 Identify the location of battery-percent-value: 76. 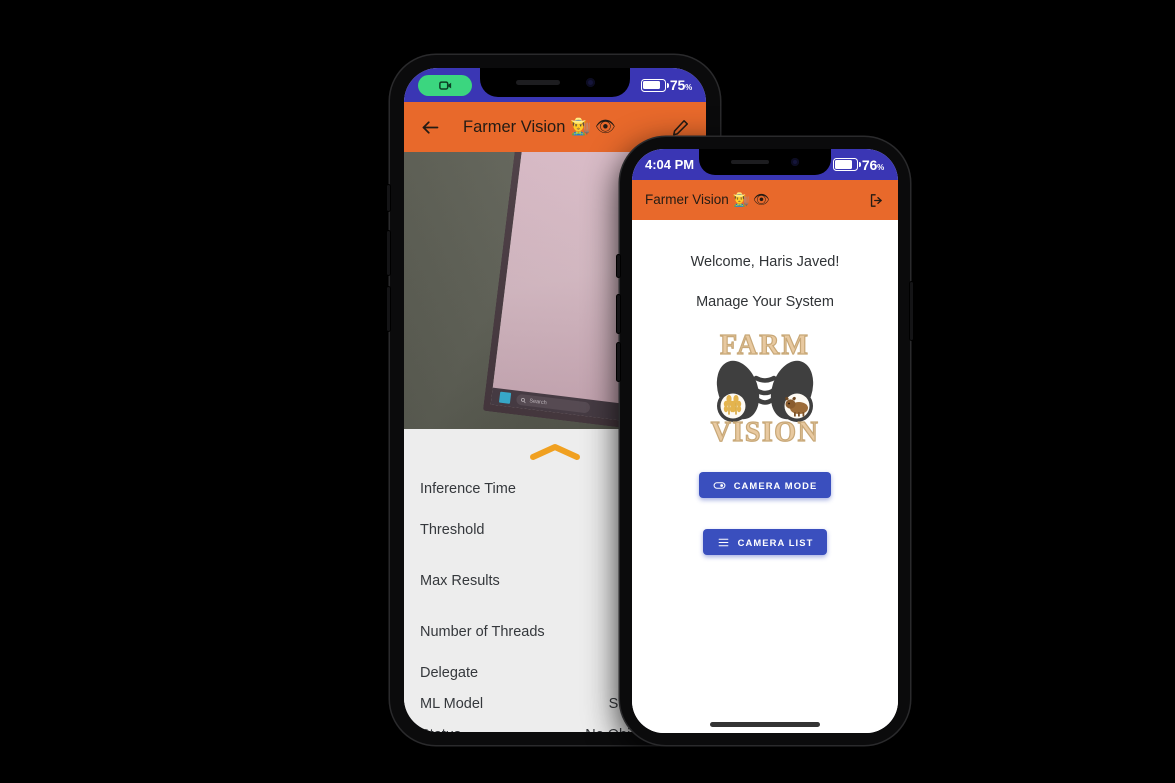
(869, 164).